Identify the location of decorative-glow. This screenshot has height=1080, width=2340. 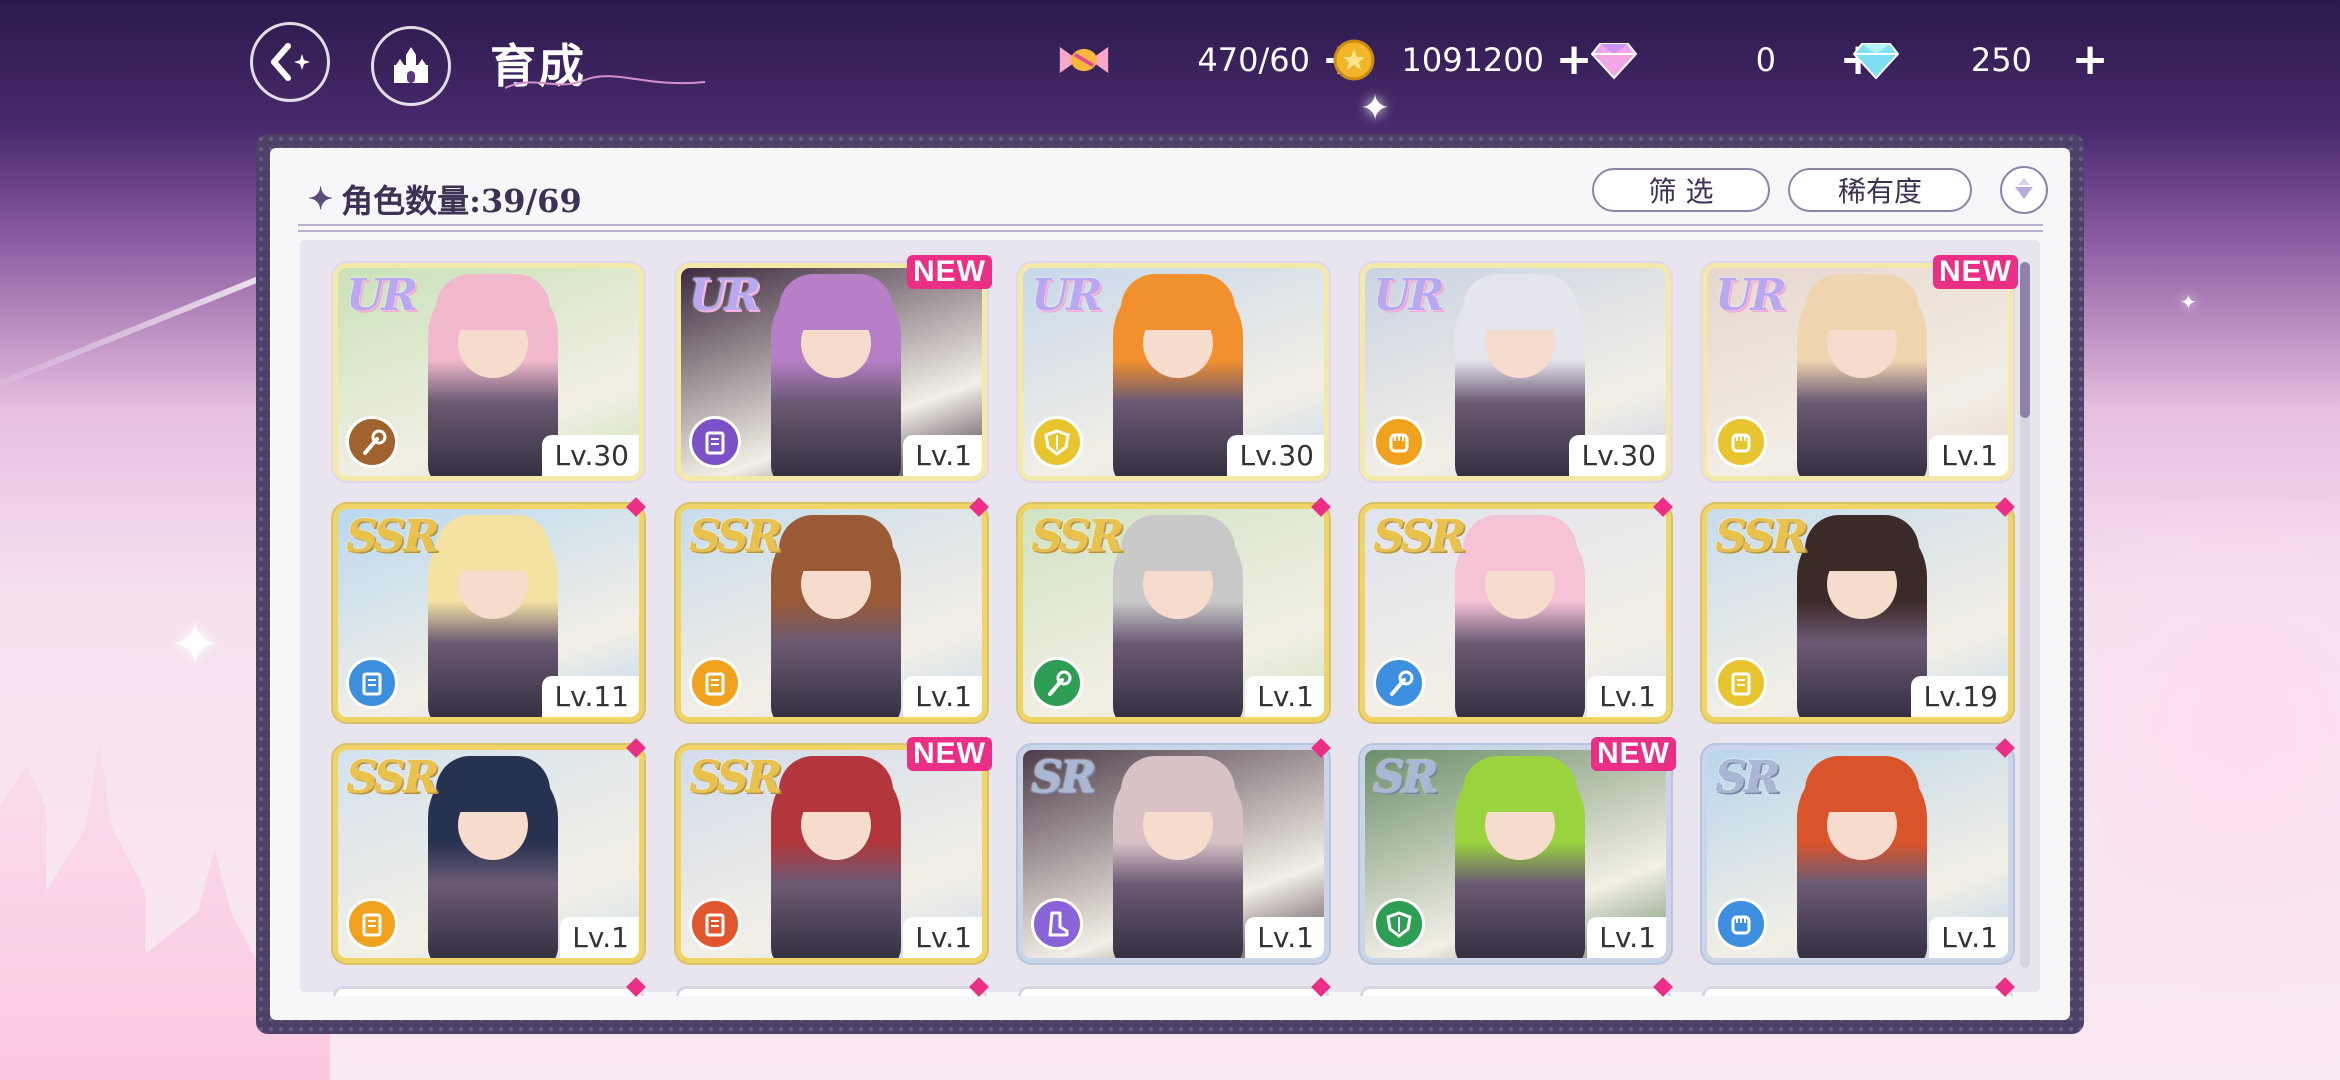
(2220, 790).